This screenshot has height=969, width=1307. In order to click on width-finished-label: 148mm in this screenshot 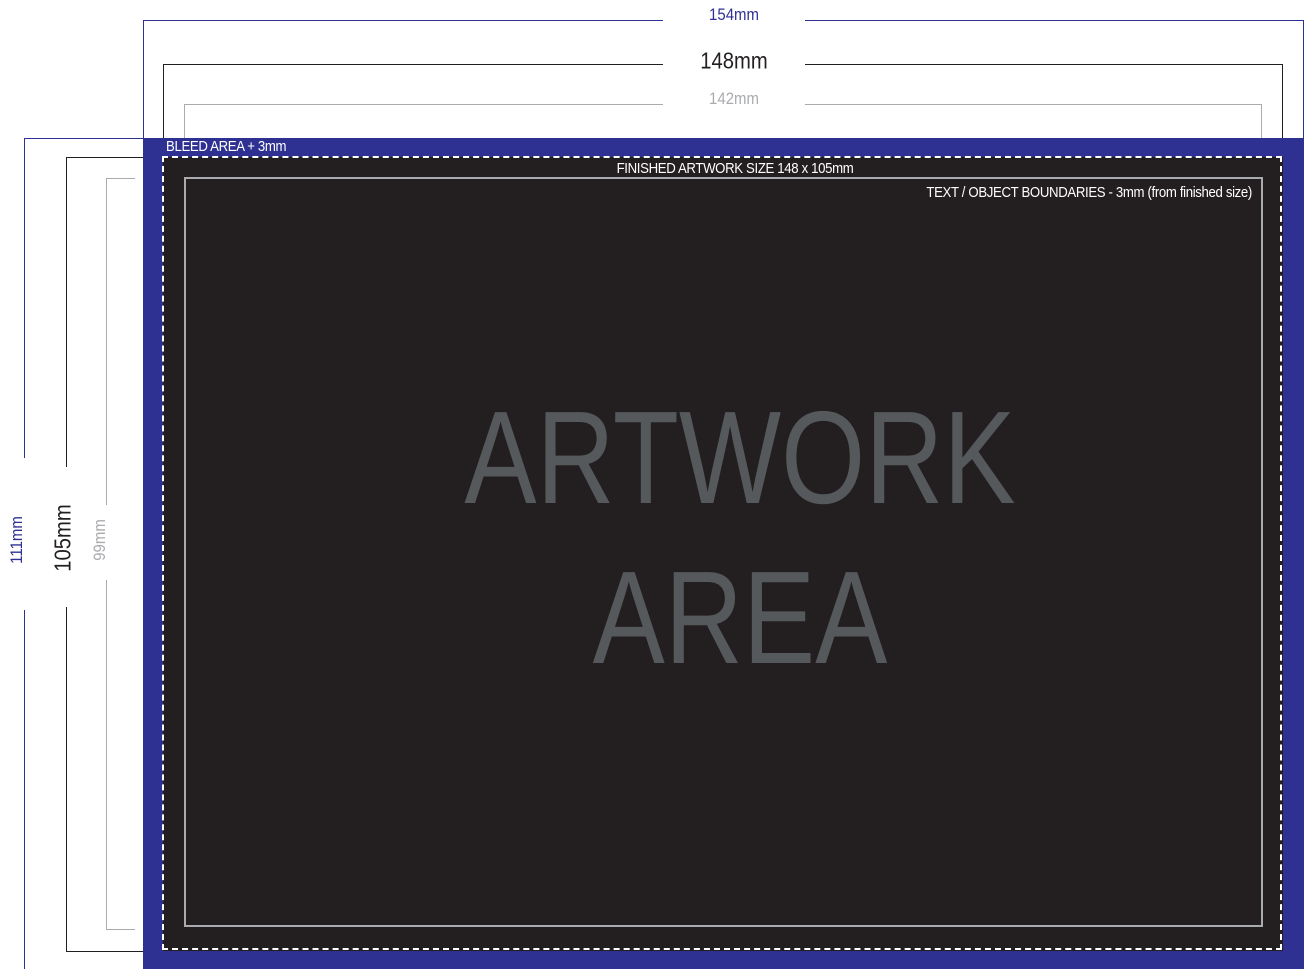, I will do `click(734, 60)`.